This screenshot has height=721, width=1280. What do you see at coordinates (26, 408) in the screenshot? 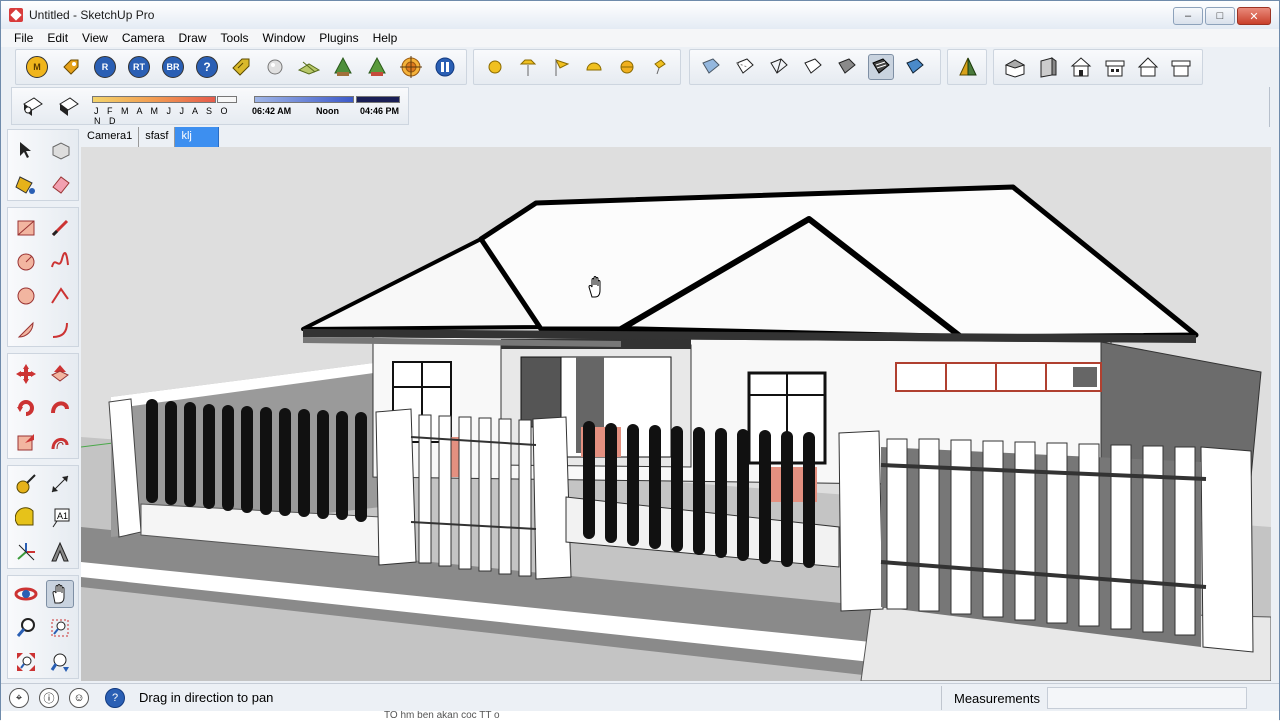
I see `rotate-icon` at bounding box center [26, 408].